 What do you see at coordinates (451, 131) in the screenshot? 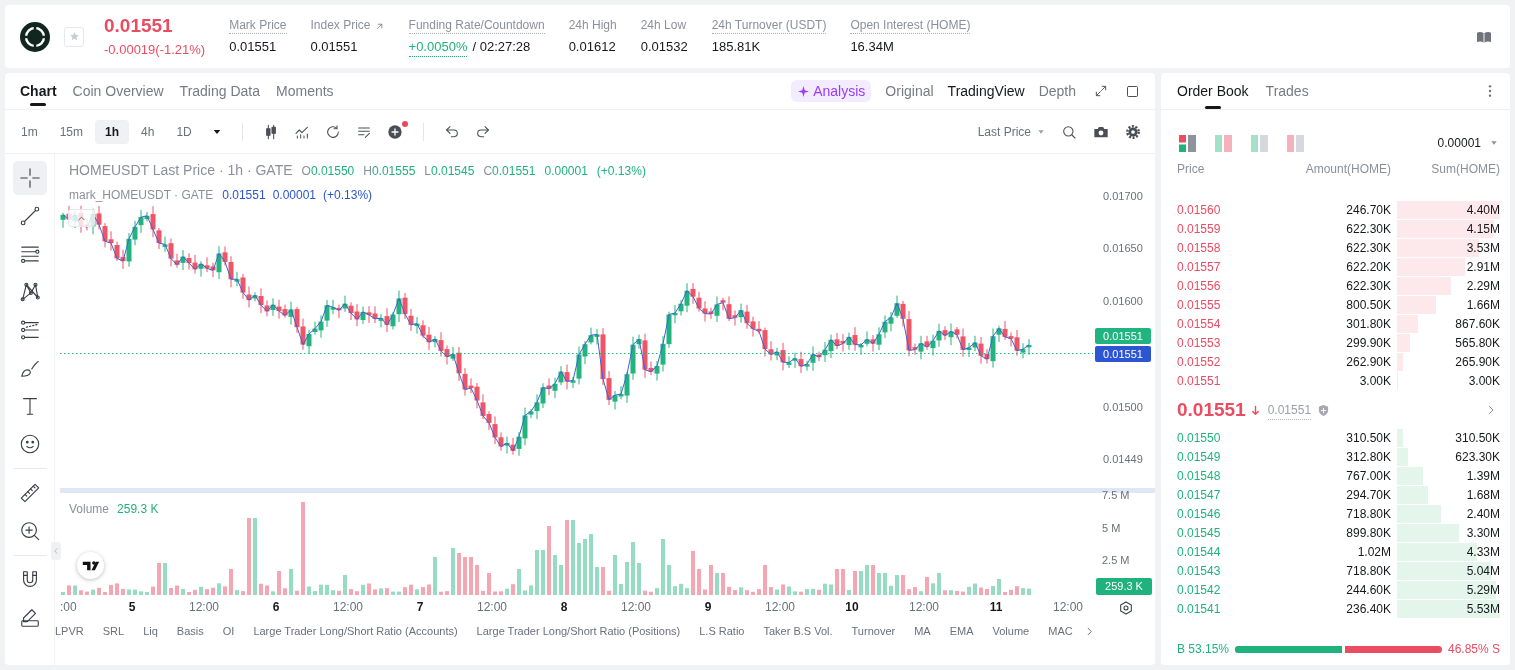
I see `undo-icon` at bounding box center [451, 131].